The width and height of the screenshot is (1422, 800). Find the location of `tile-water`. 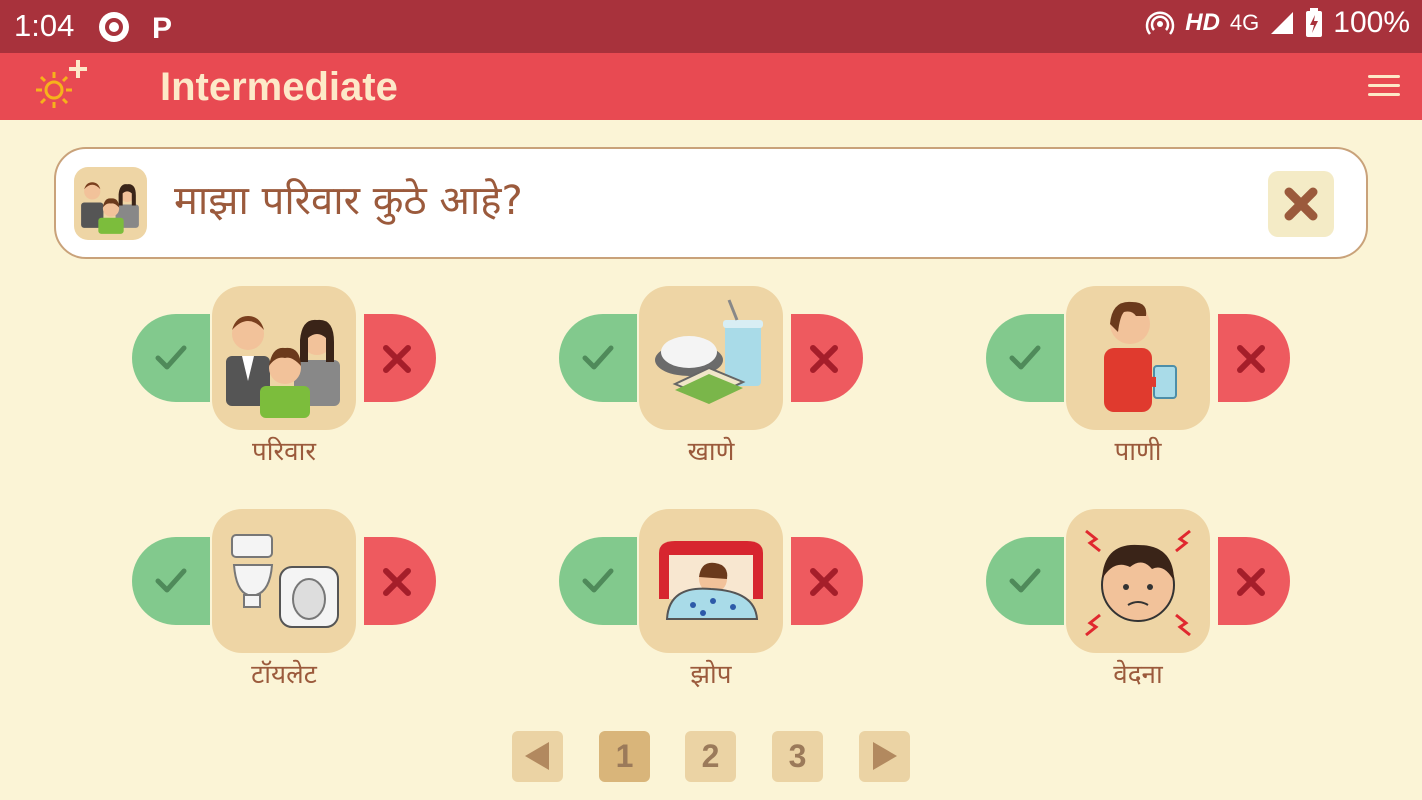

tile-water is located at coordinates (1138, 358).